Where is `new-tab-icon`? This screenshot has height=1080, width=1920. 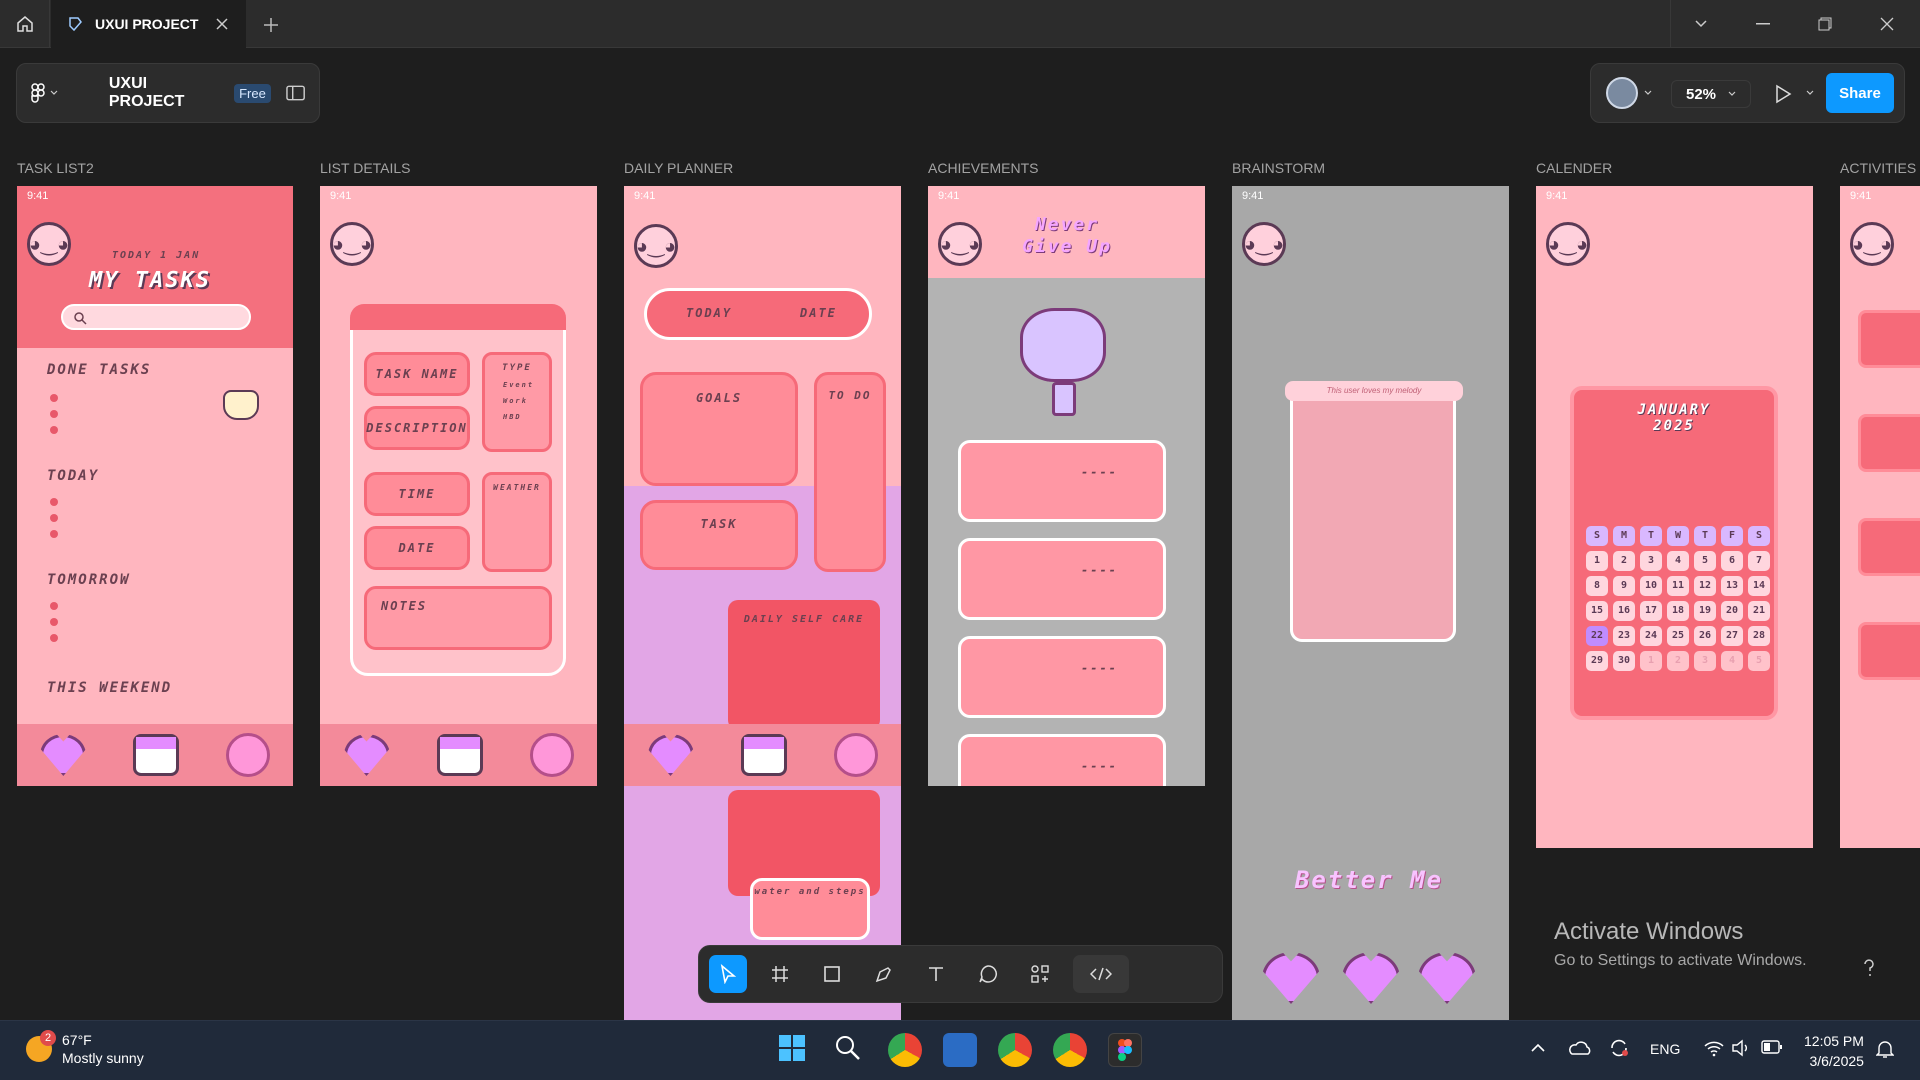 new-tab-icon is located at coordinates (271, 25).